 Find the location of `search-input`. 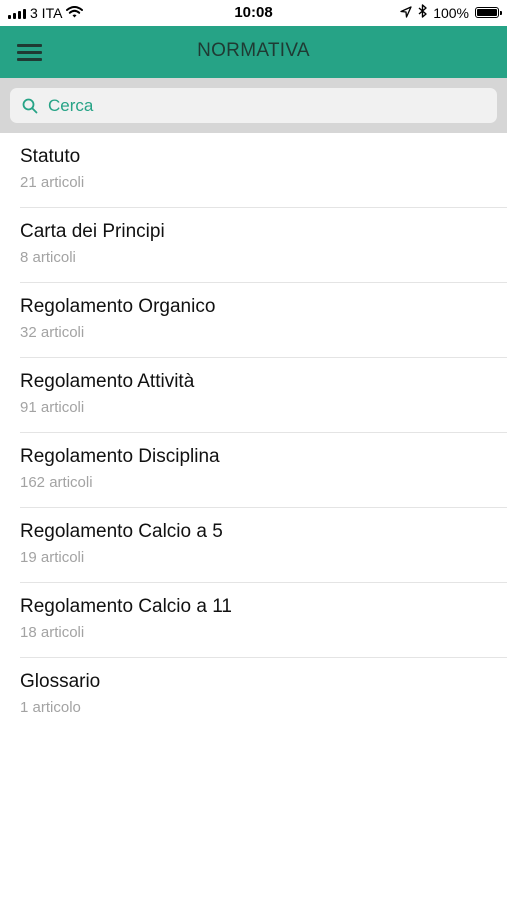

search-input is located at coordinates (268, 105).